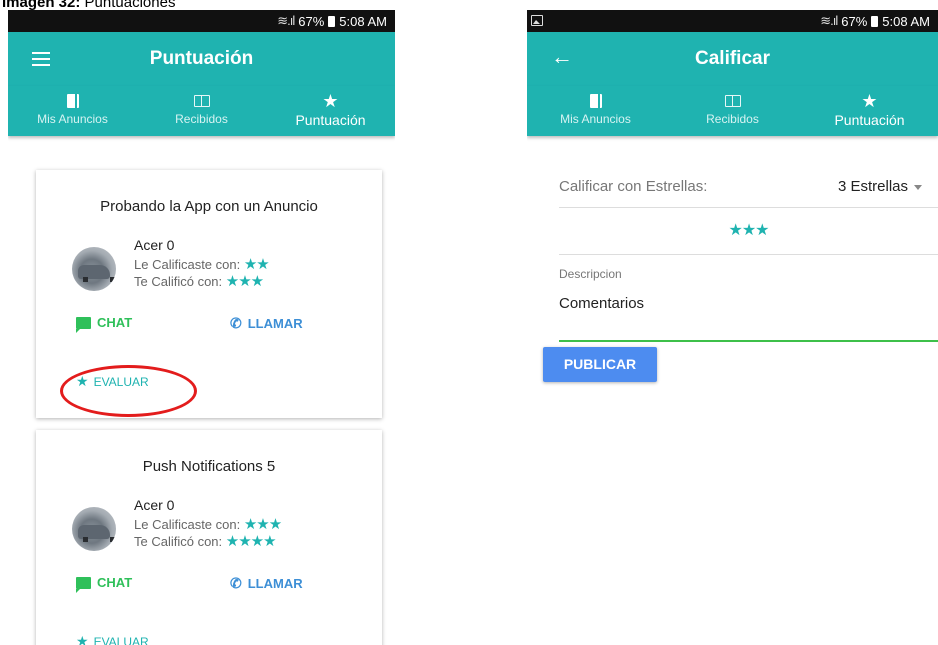  I want to click on card-title: Push Notifications 5, so click(209, 466).